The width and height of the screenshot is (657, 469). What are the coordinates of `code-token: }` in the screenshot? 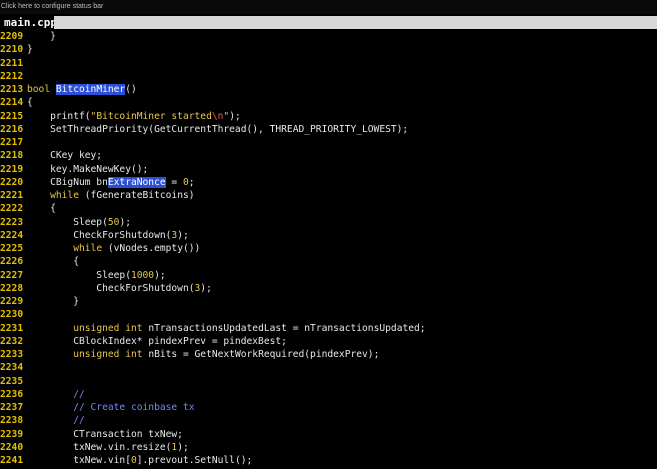 It's located at (53, 301).